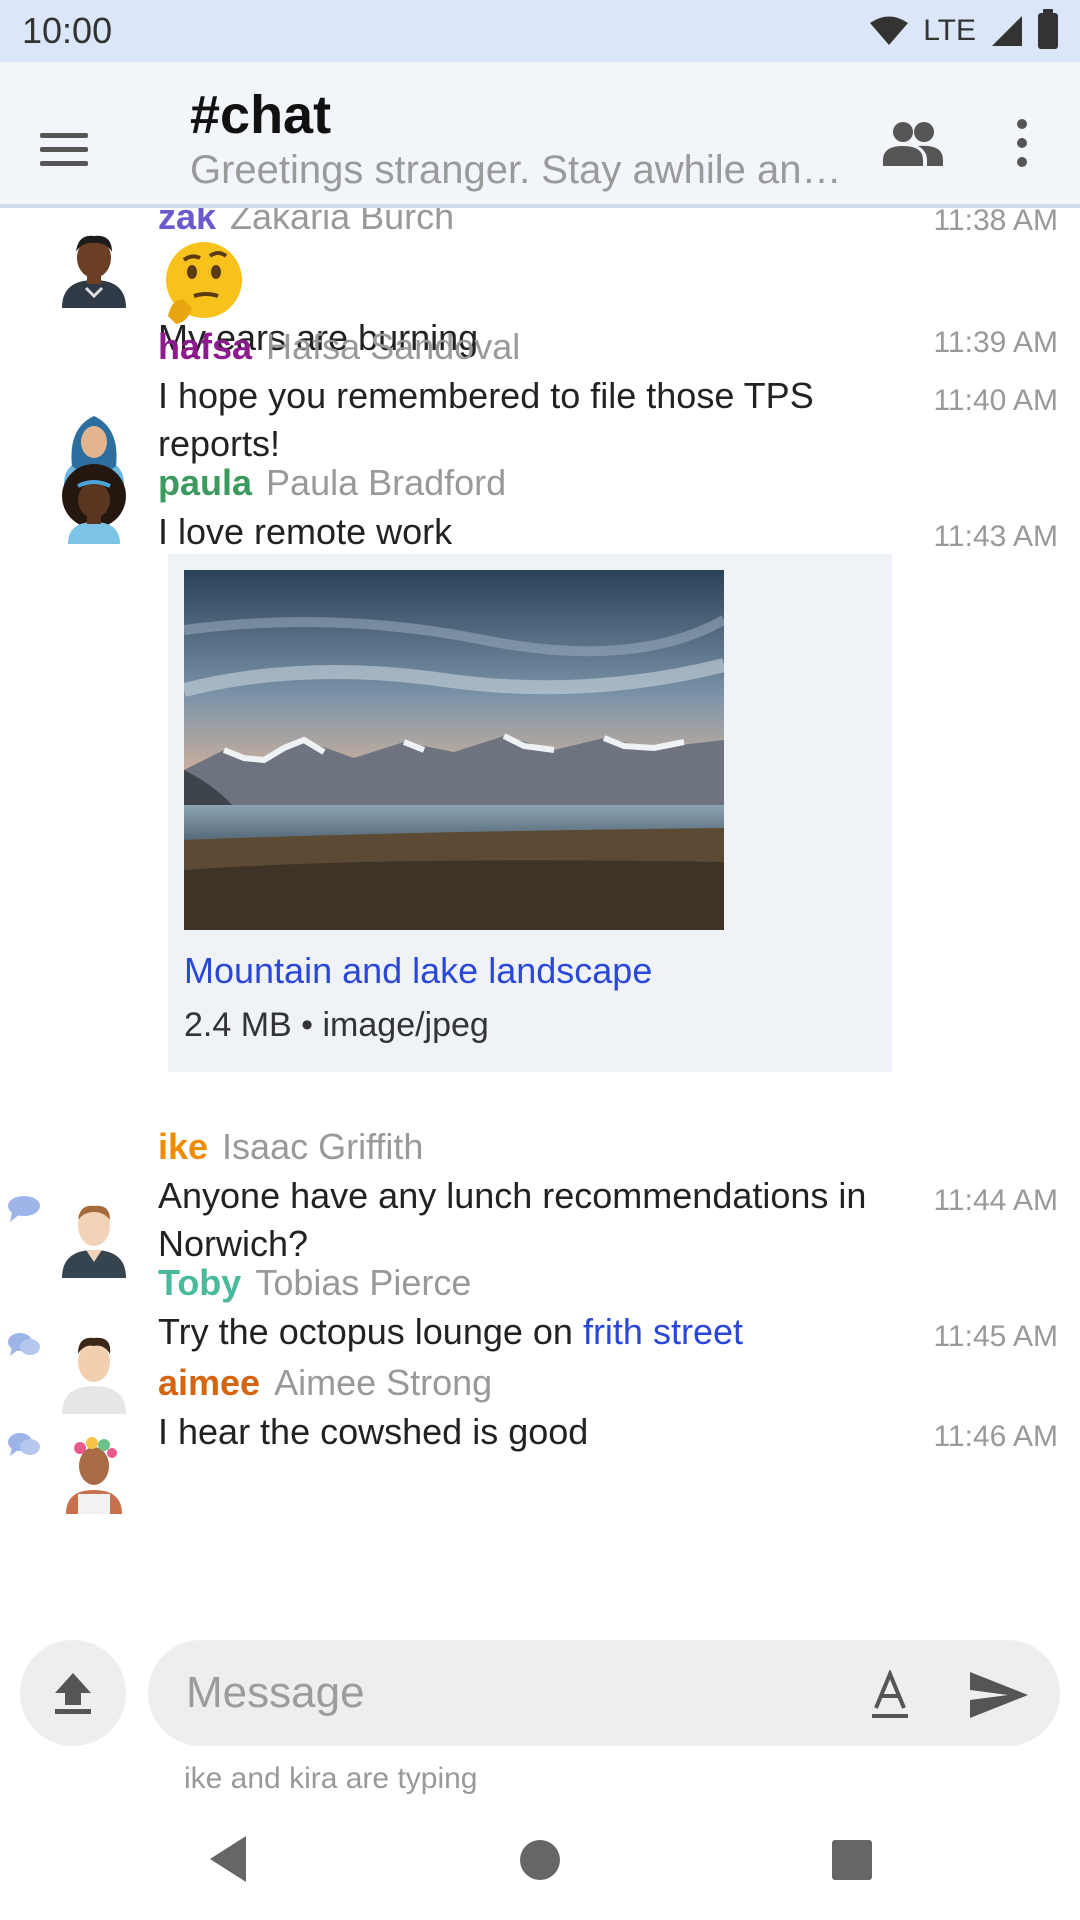 Image resolution: width=1080 pixels, height=1920 pixels. I want to click on message-author: ike Isaac Griffith, so click(290, 1147).